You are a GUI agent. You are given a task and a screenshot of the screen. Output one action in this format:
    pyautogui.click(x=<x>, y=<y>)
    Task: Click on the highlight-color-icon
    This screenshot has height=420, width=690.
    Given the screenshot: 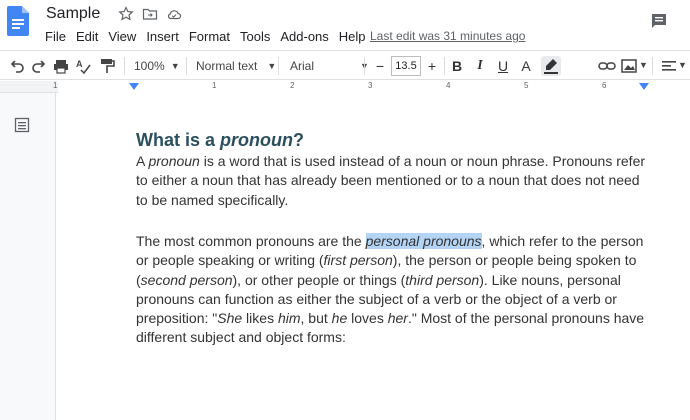 What is the action you would take?
    pyautogui.click(x=551, y=66)
    